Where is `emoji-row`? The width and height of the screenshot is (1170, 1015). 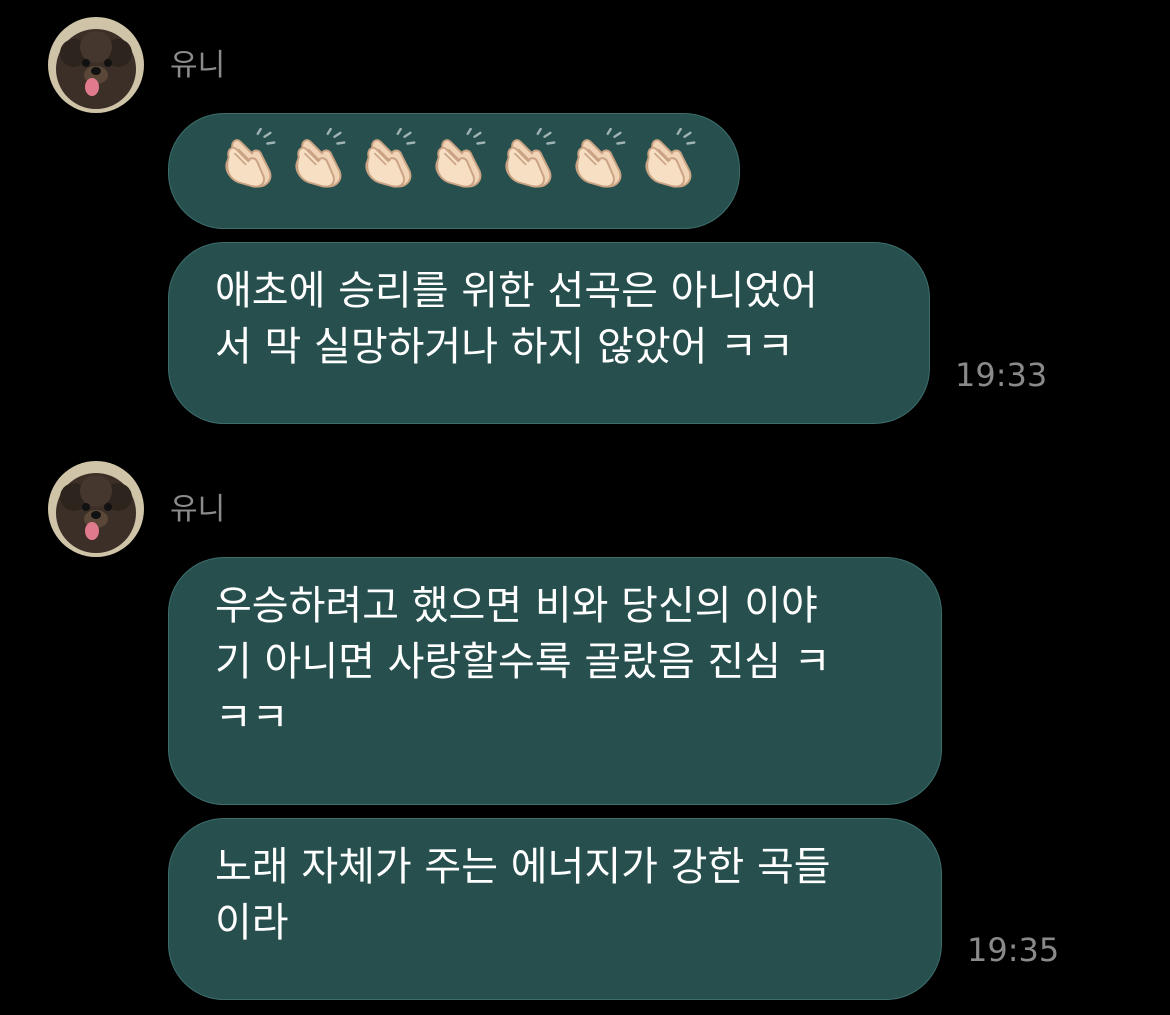
emoji-row is located at coordinates (479, 152).